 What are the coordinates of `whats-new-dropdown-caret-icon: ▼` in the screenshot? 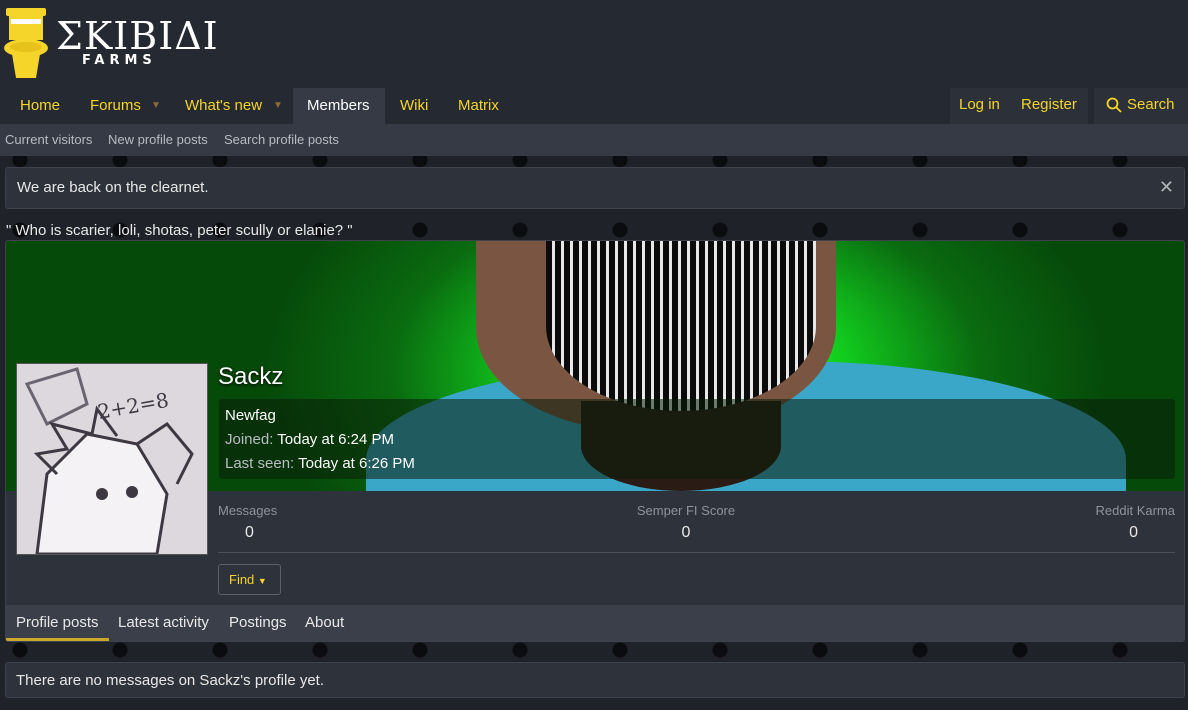 It's located at (278, 106).